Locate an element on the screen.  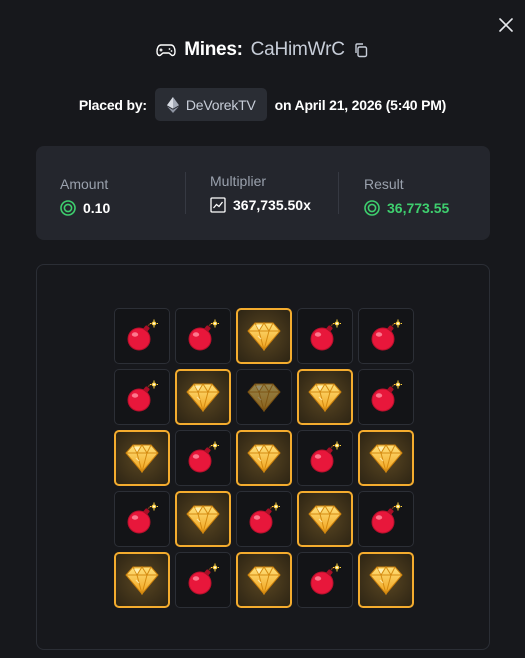
chart-icon is located at coordinates (218, 205).